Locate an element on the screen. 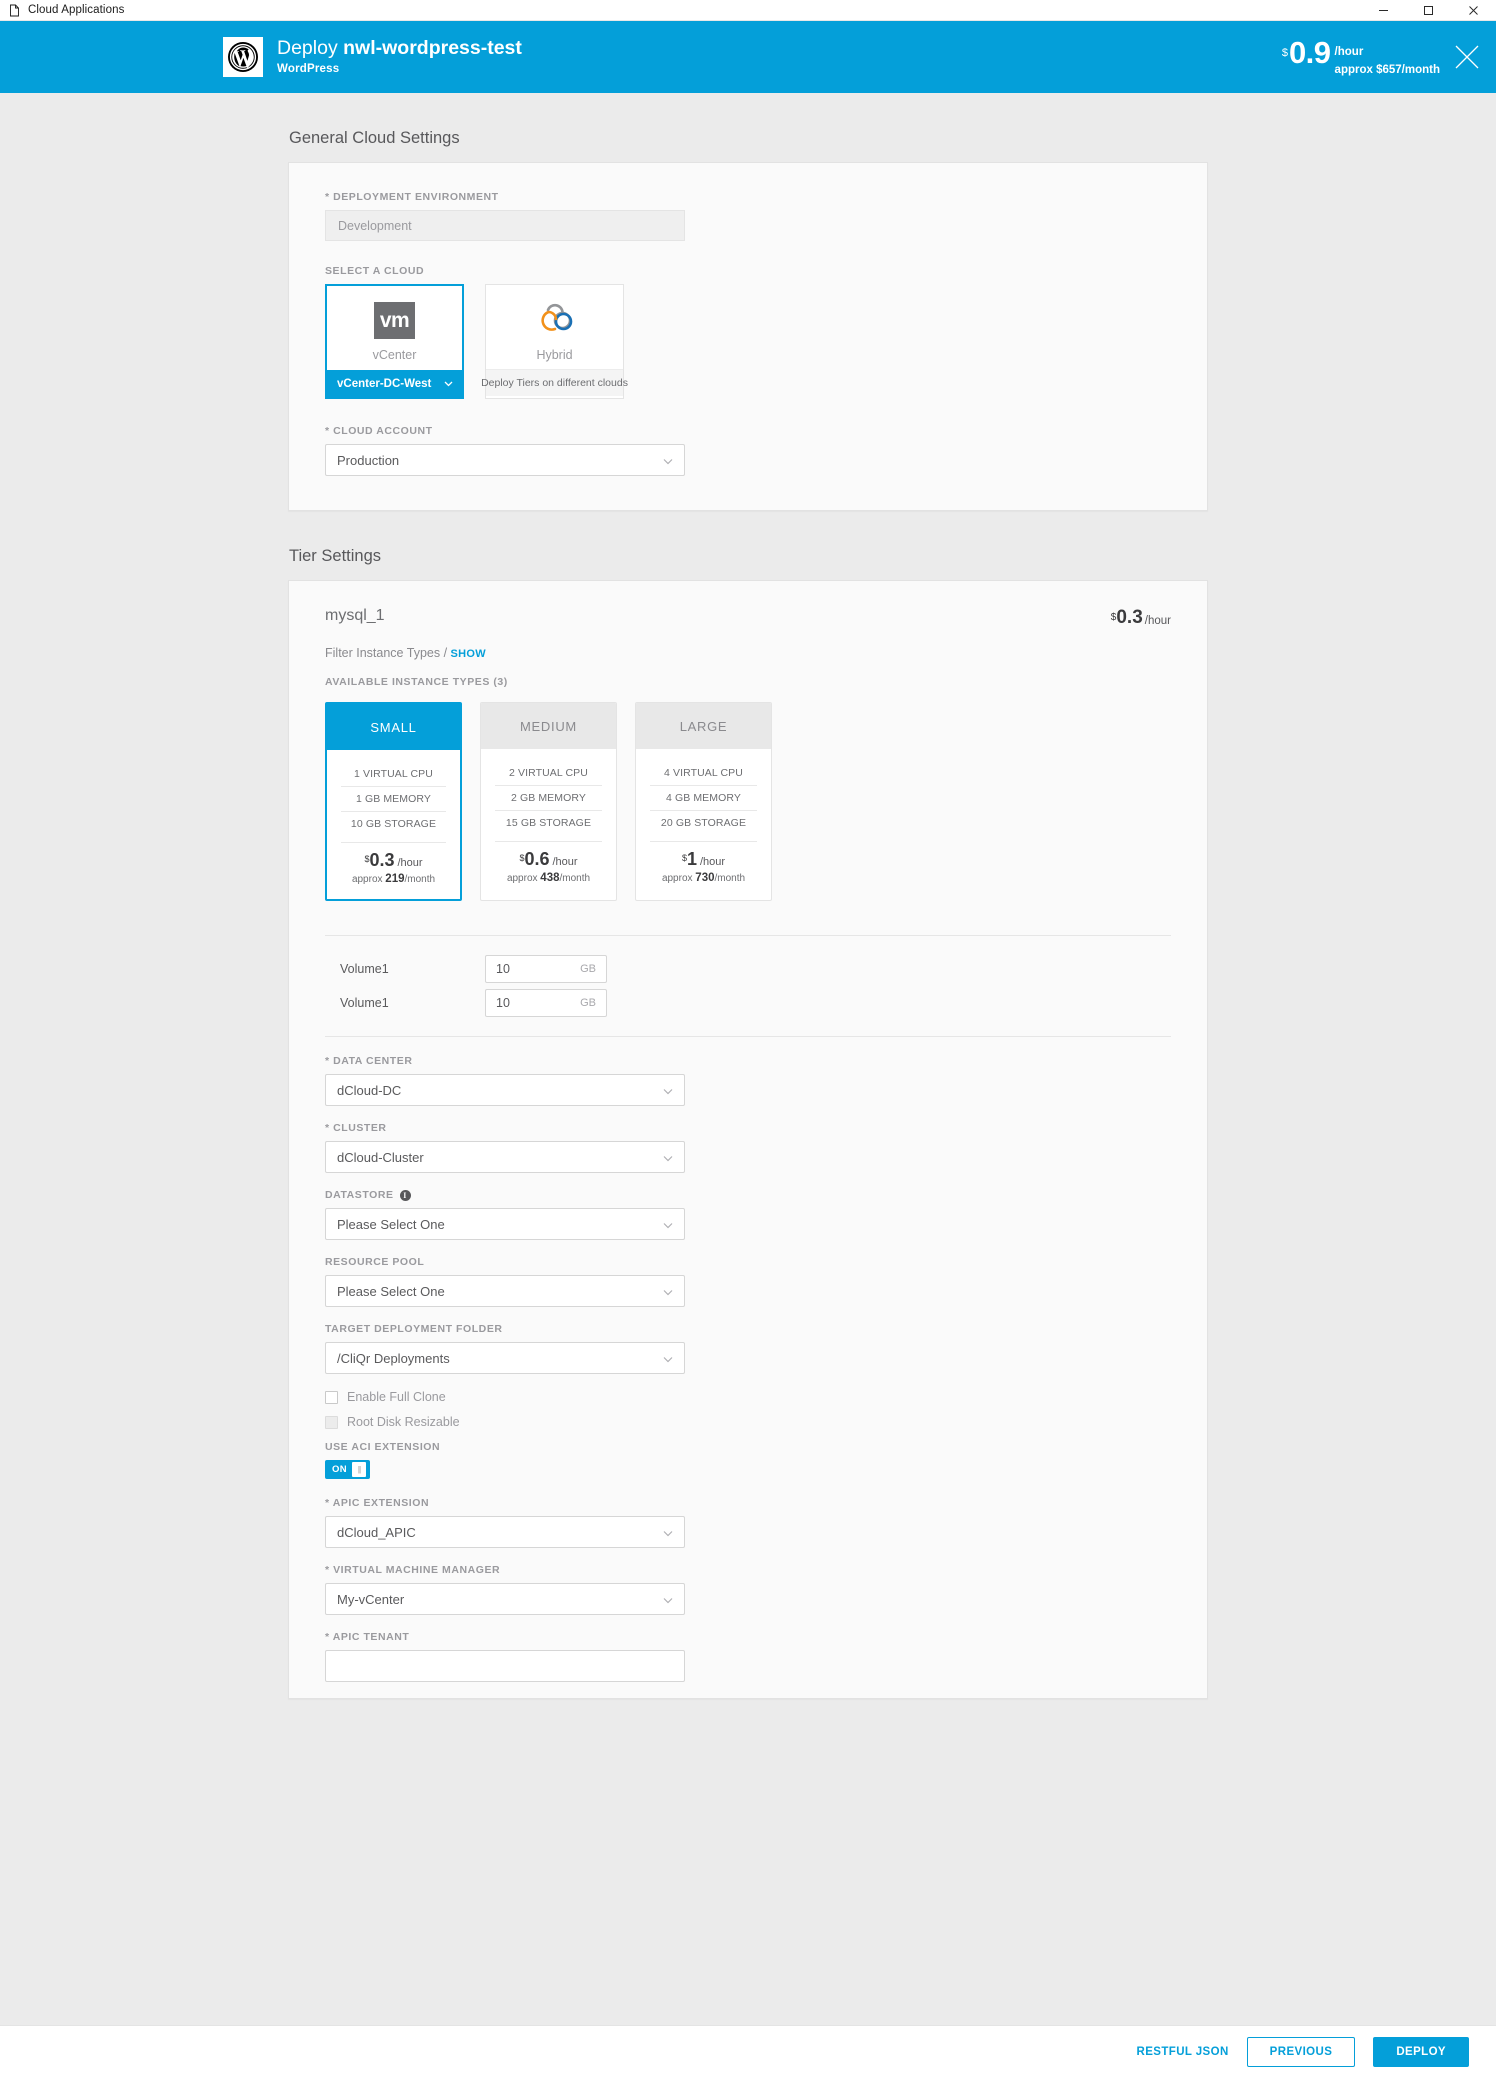  volume-size-input-1: 10 GB is located at coordinates (546, 969).